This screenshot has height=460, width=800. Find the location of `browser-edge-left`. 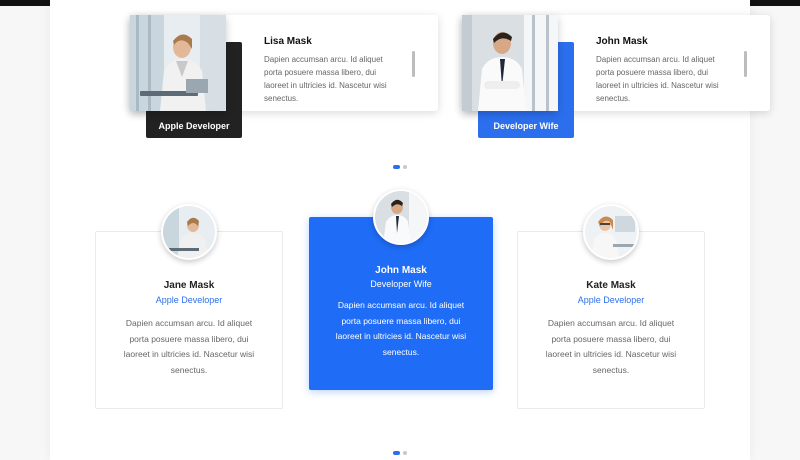

browser-edge-left is located at coordinates (25, 3).